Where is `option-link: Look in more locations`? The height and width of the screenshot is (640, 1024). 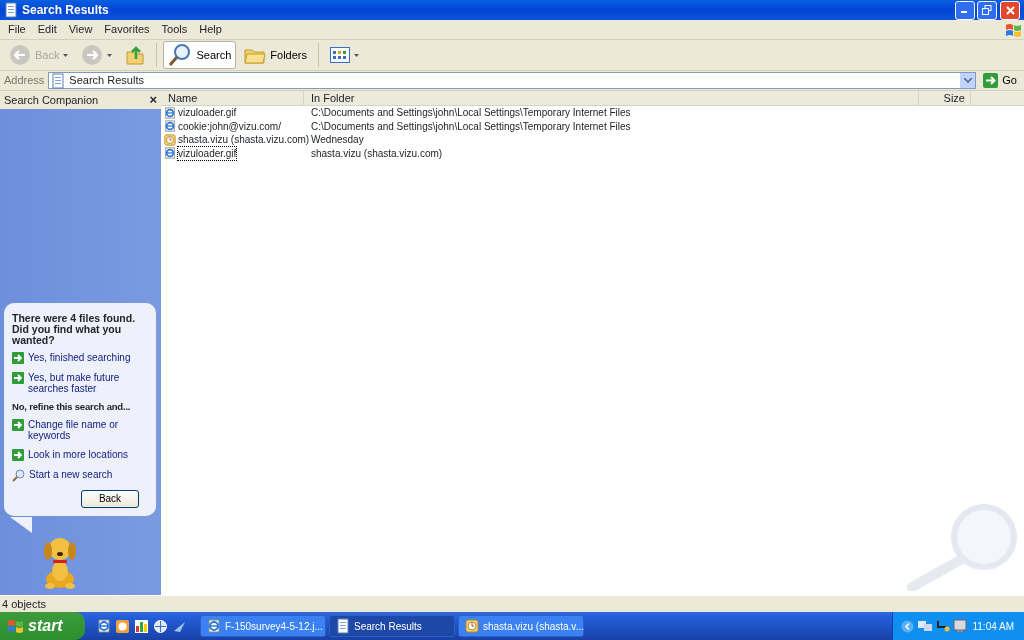
option-link: Look in more locations is located at coordinates (78, 454).